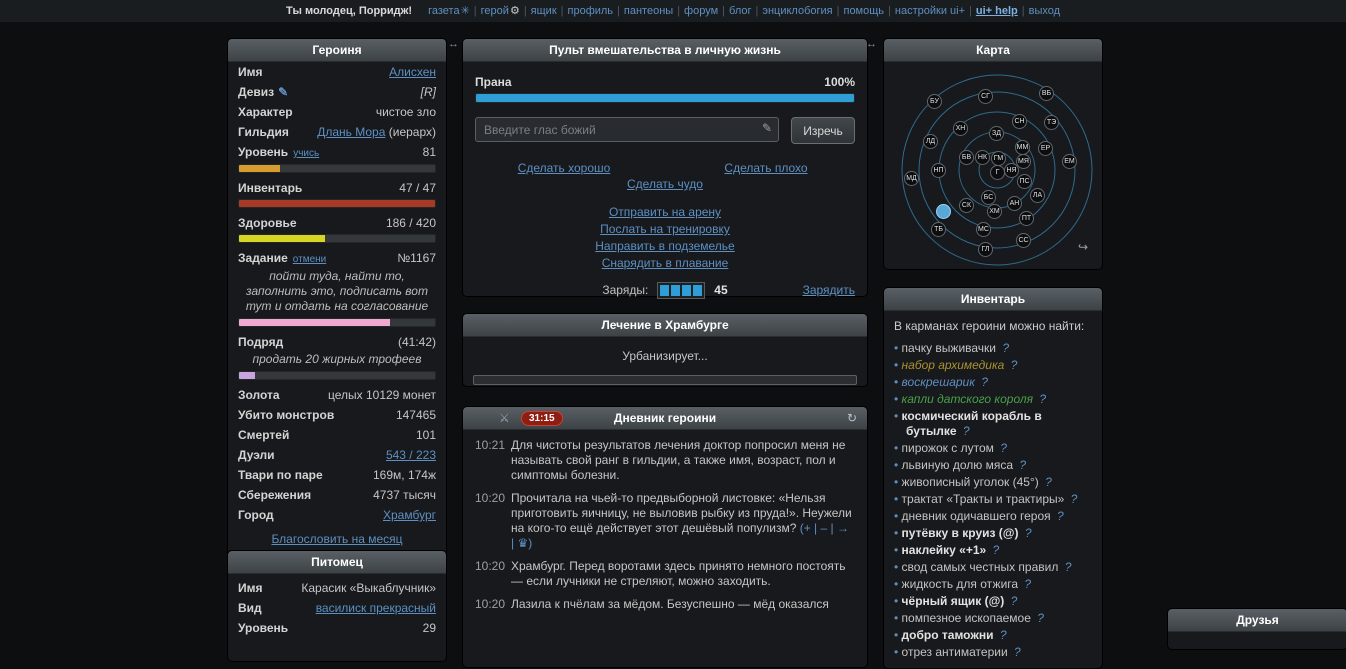  What do you see at coordinates (938, 170) in the screenshot?
I see `map-town-node: НП` at bounding box center [938, 170].